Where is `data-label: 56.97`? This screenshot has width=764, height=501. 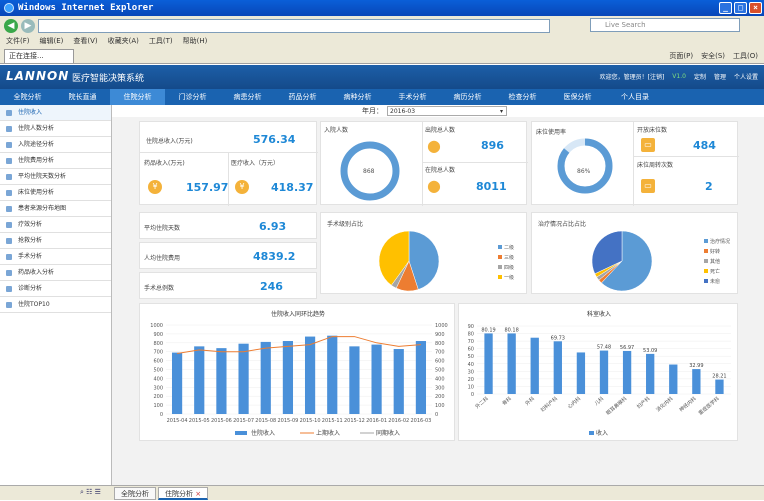
data-label: 56.97 is located at coordinates (627, 348).